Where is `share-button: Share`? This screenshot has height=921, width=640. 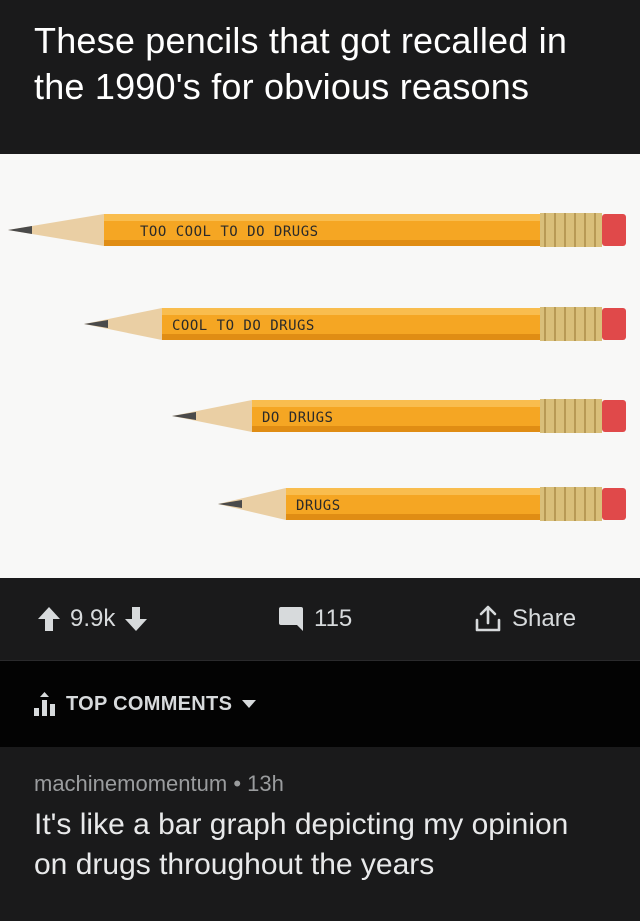 share-button: Share is located at coordinates (525, 619).